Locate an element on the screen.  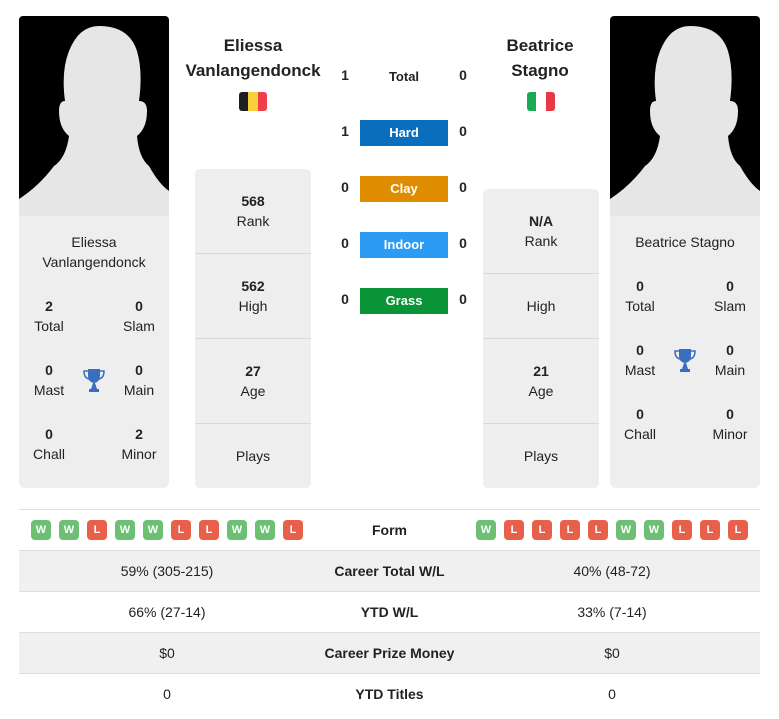
player1-titles-slam: 0 Slam is located at coordinates (139, 316).